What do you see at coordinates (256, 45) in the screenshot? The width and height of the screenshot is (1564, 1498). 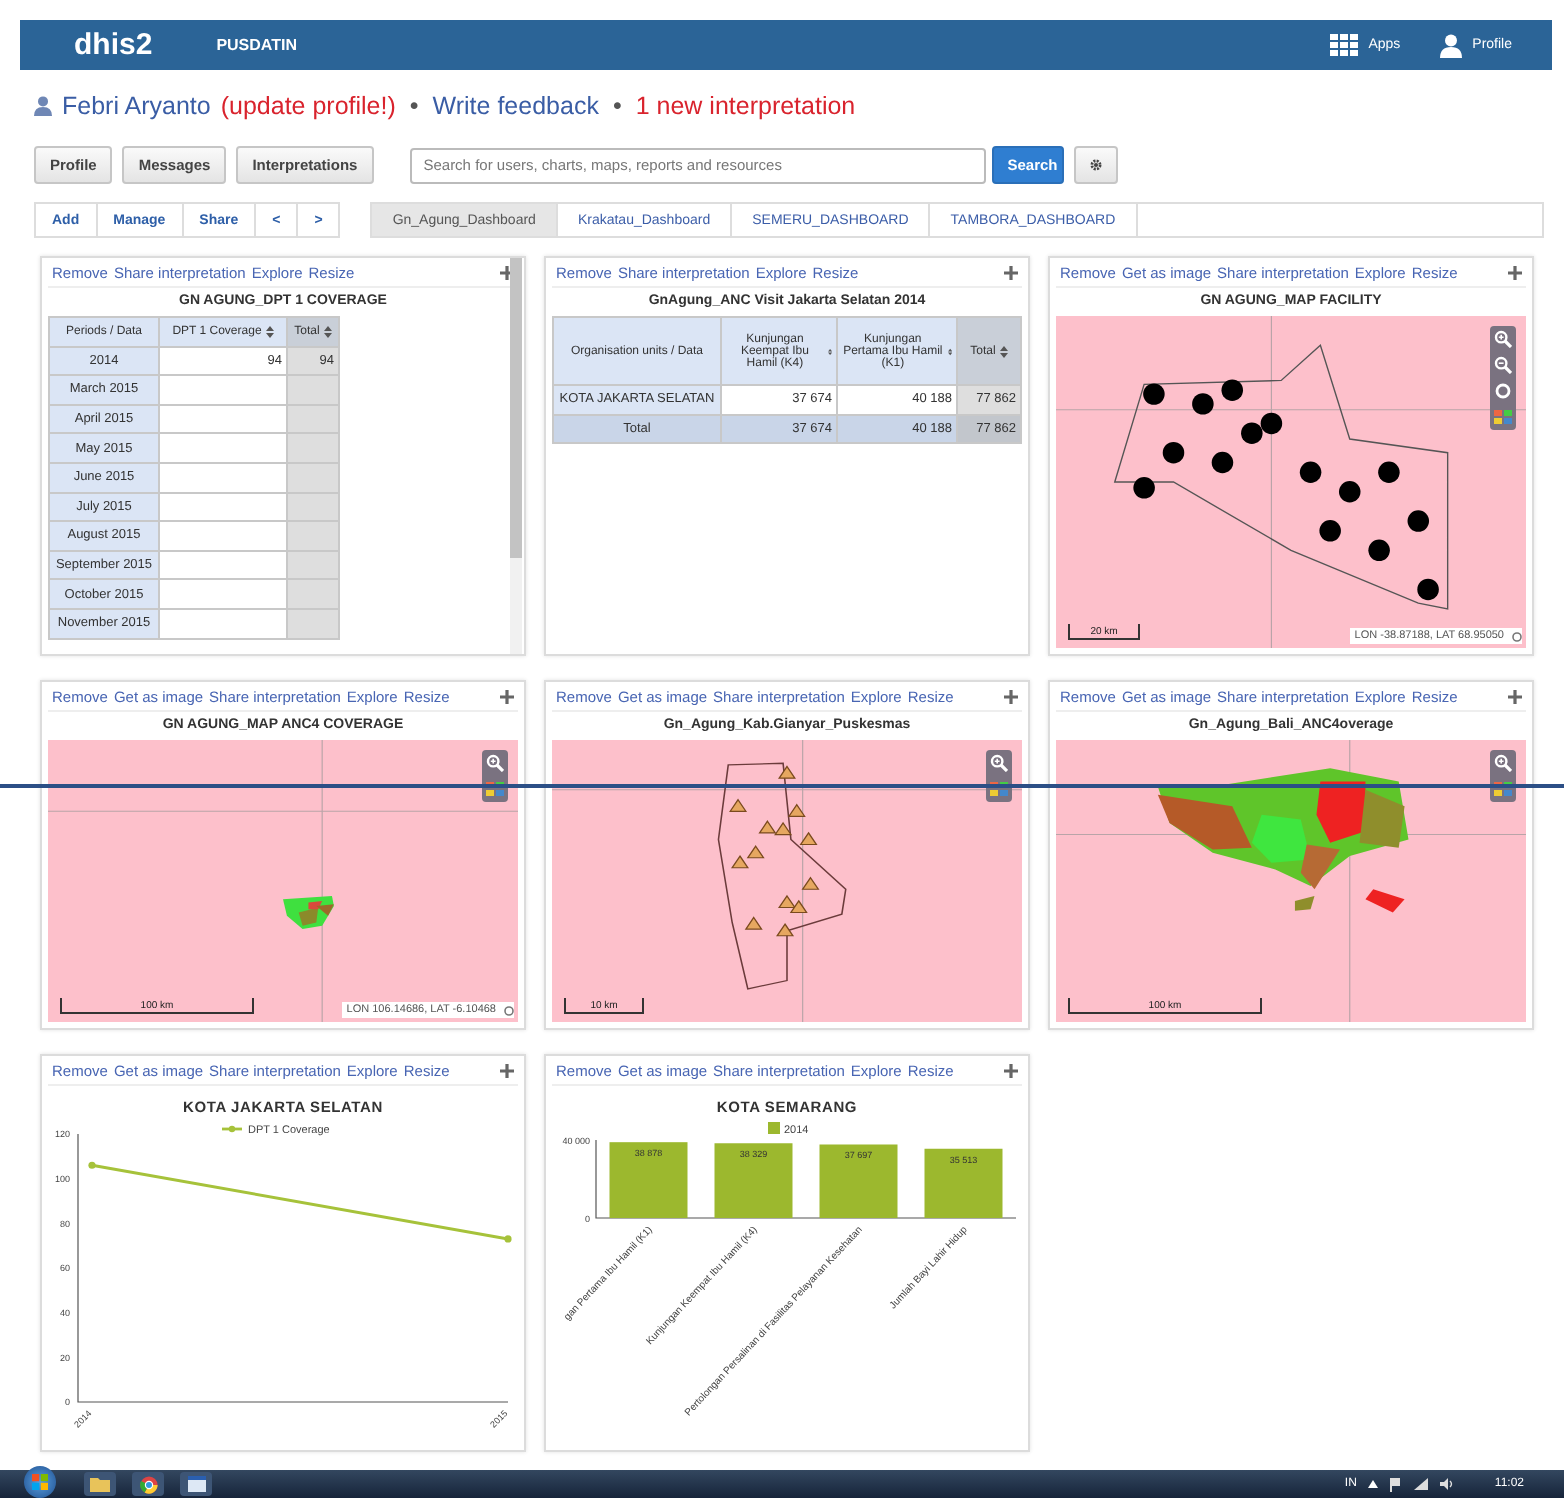 I see `instance-name: PUSDATIN` at bounding box center [256, 45].